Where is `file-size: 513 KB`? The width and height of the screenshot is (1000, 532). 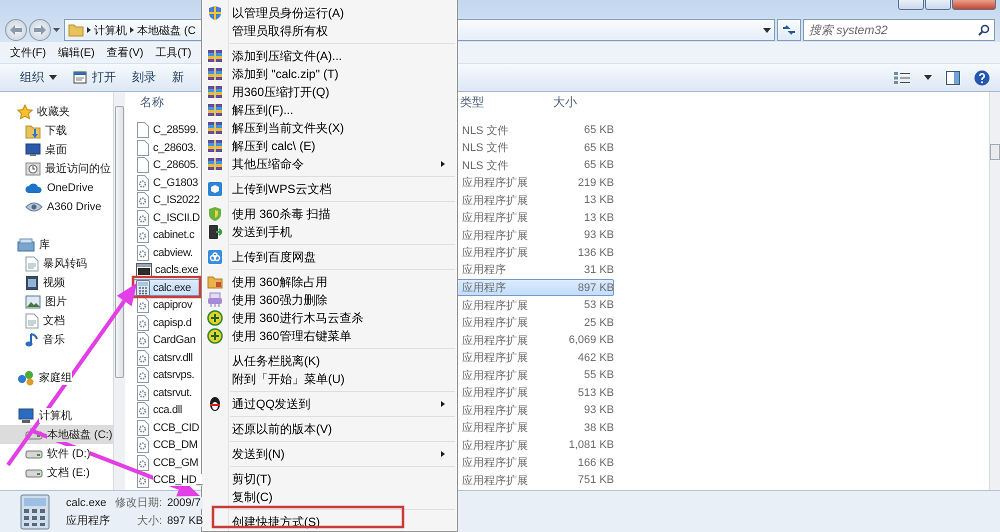 file-size: 513 KB is located at coordinates (595, 392).